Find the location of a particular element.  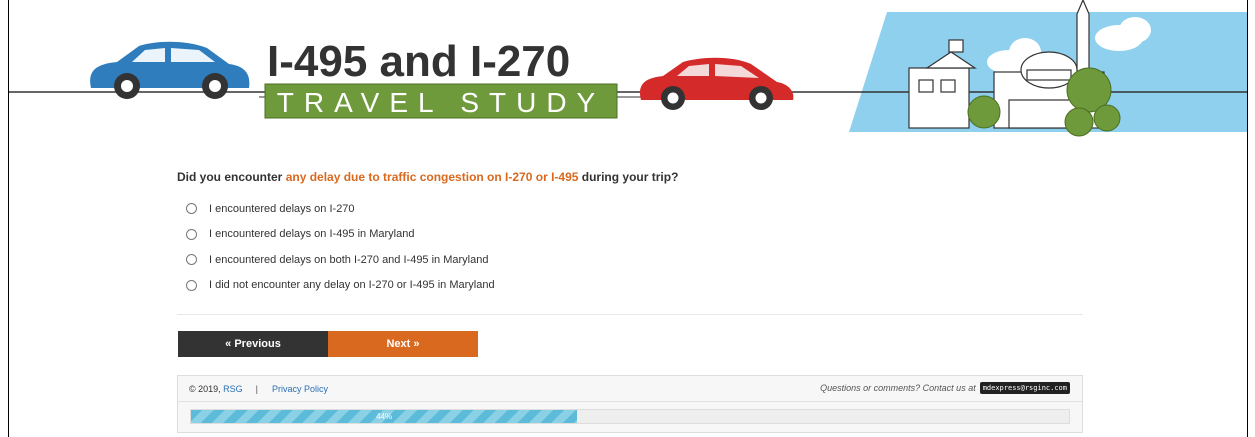

option-label: I encountered delays on I-270 is located at coordinates (282, 208).